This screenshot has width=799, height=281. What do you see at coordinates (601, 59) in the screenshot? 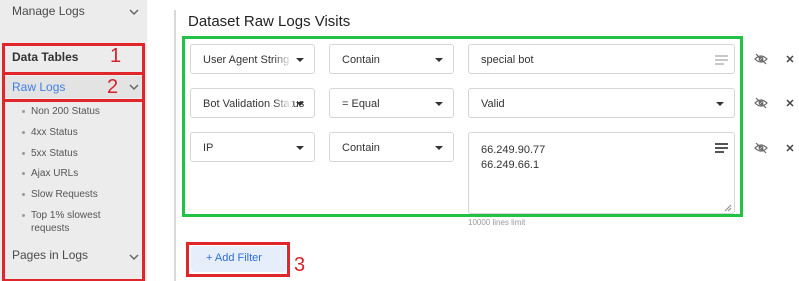
I see `filter-value-input: special bot` at bounding box center [601, 59].